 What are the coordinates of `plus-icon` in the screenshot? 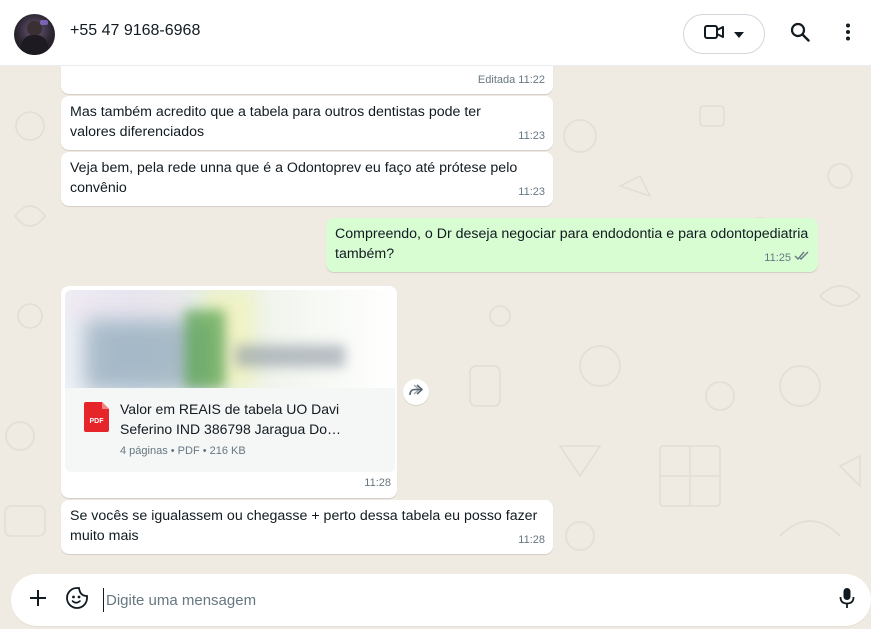 It's located at (38, 600).